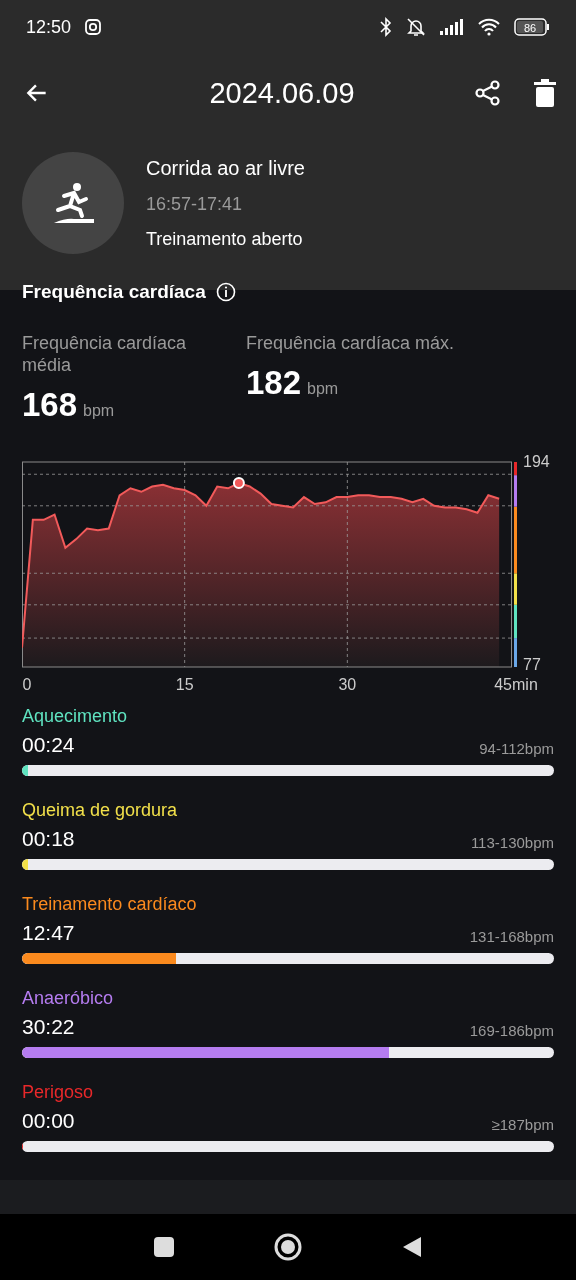 This screenshot has width=576, height=1280. I want to click on zone-range: 131-168bpm, so click(511, 936).